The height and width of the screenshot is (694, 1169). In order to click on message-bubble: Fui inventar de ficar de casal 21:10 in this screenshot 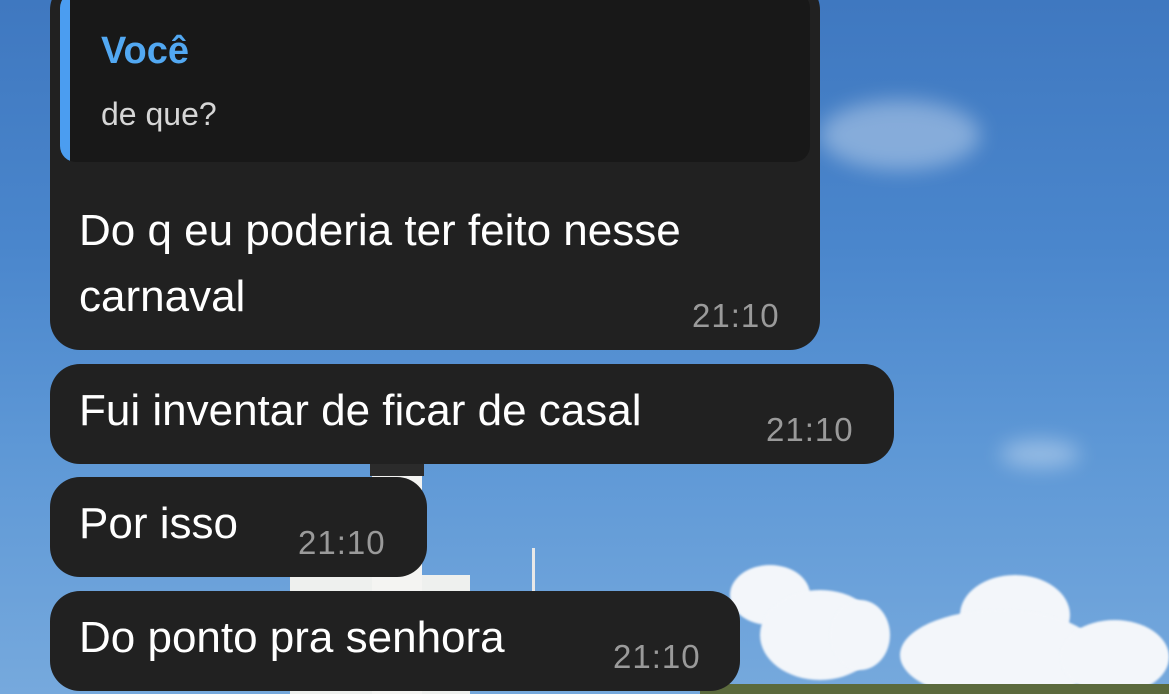, I will do `click(472, 414)`.